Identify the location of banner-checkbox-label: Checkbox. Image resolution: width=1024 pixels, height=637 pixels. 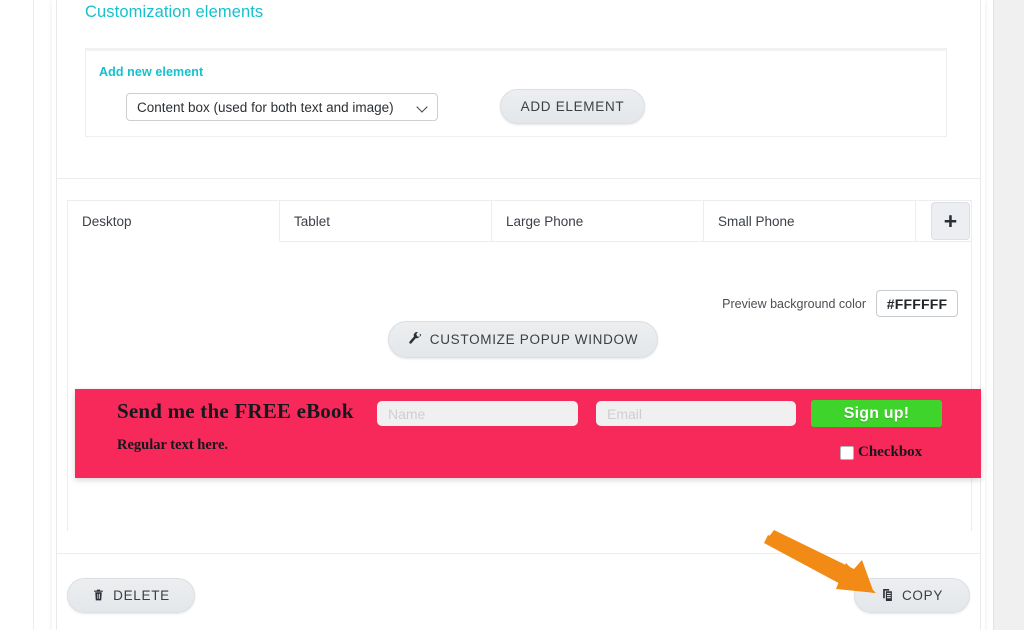
(890, 452).